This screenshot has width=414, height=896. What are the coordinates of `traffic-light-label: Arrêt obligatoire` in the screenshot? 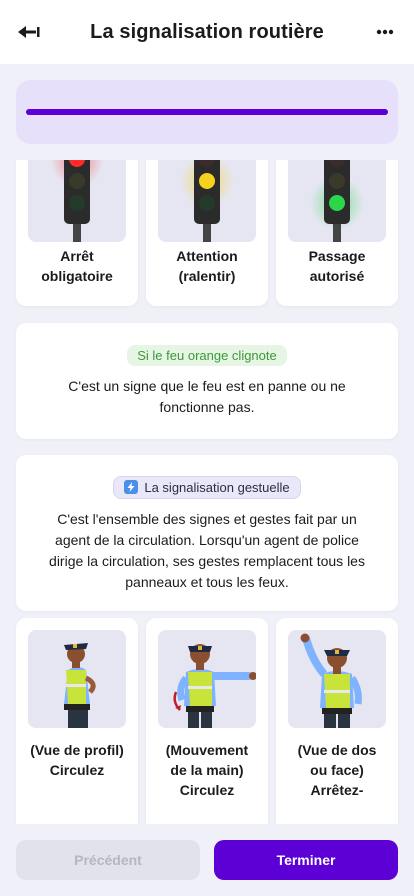 It's located at (77, 266).